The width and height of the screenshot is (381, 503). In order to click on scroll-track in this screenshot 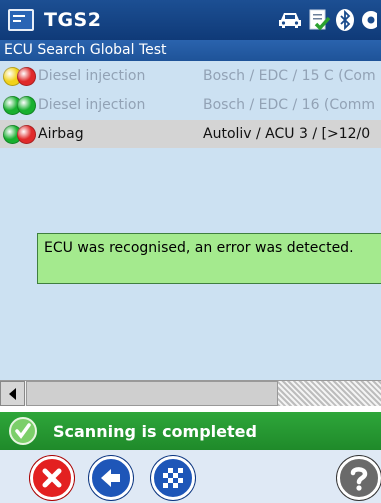, I will do `click(329, 393)`.